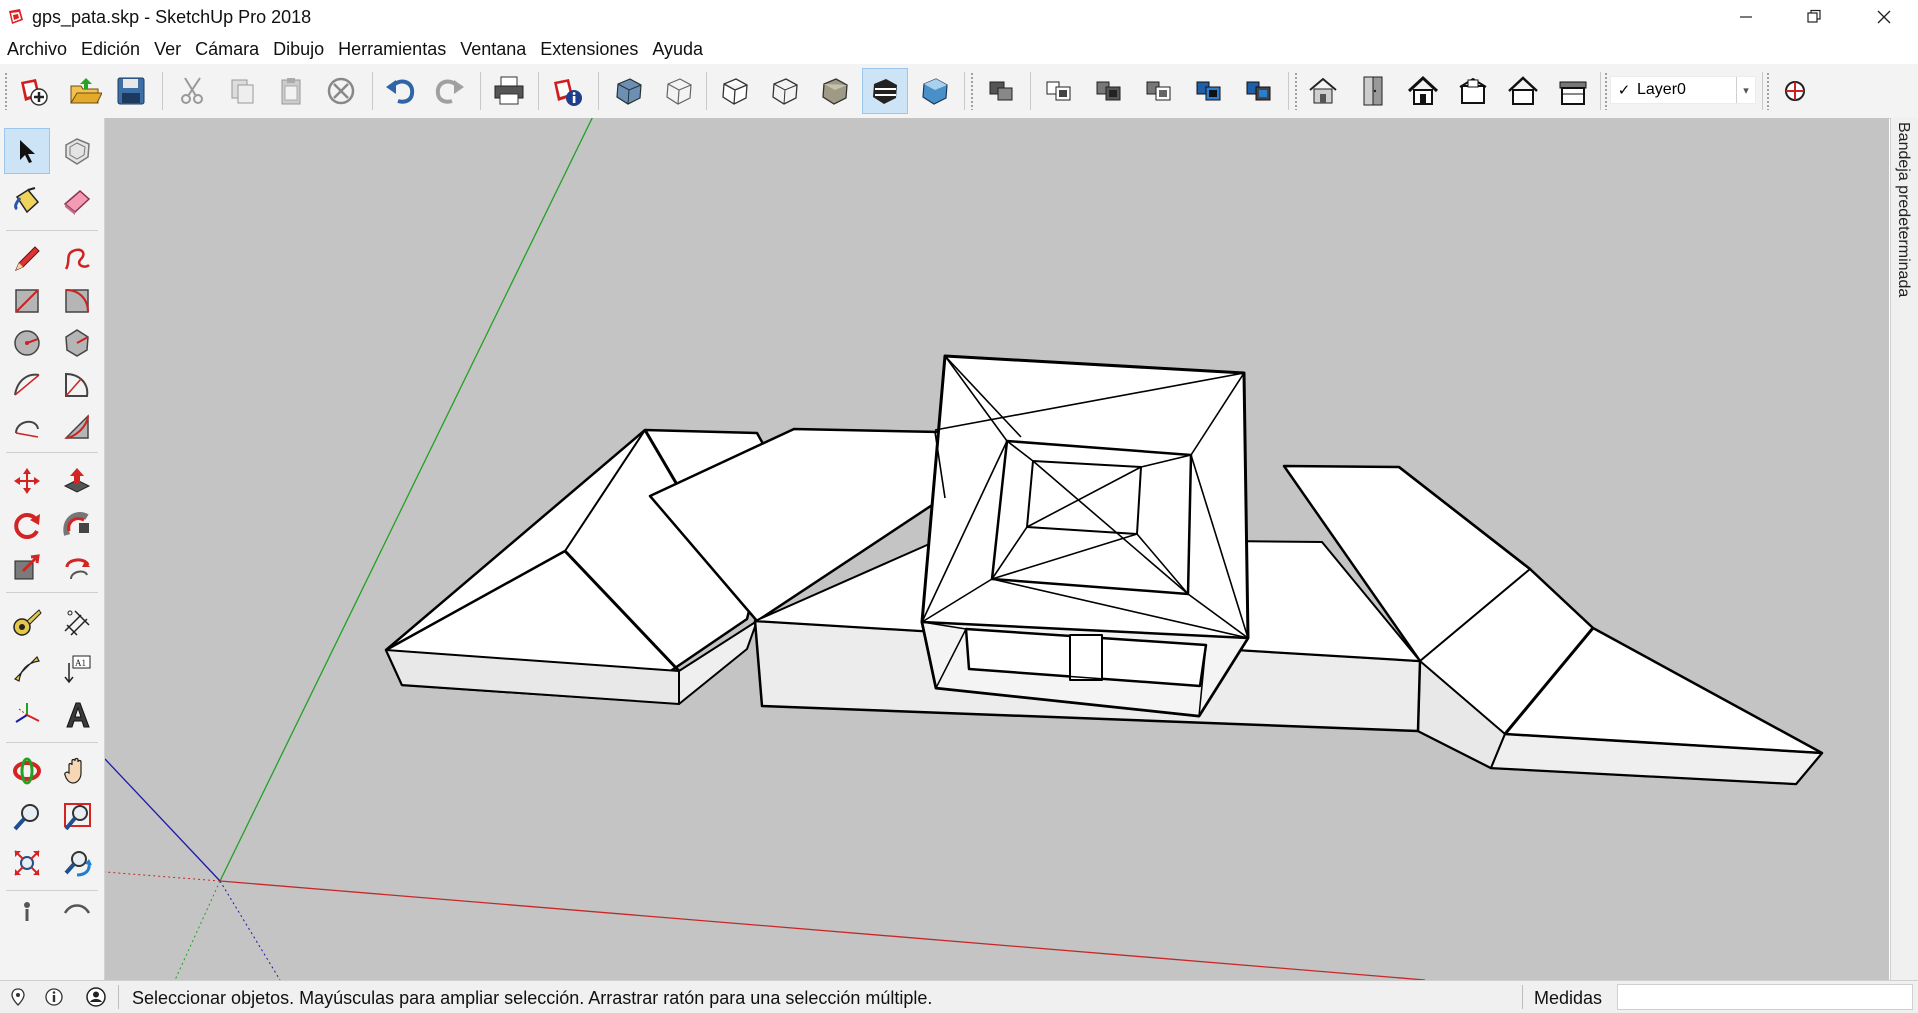 The height and width of the screenshot is (1013, 1918). I want to click on push-pull-icon, so click(77, 481).